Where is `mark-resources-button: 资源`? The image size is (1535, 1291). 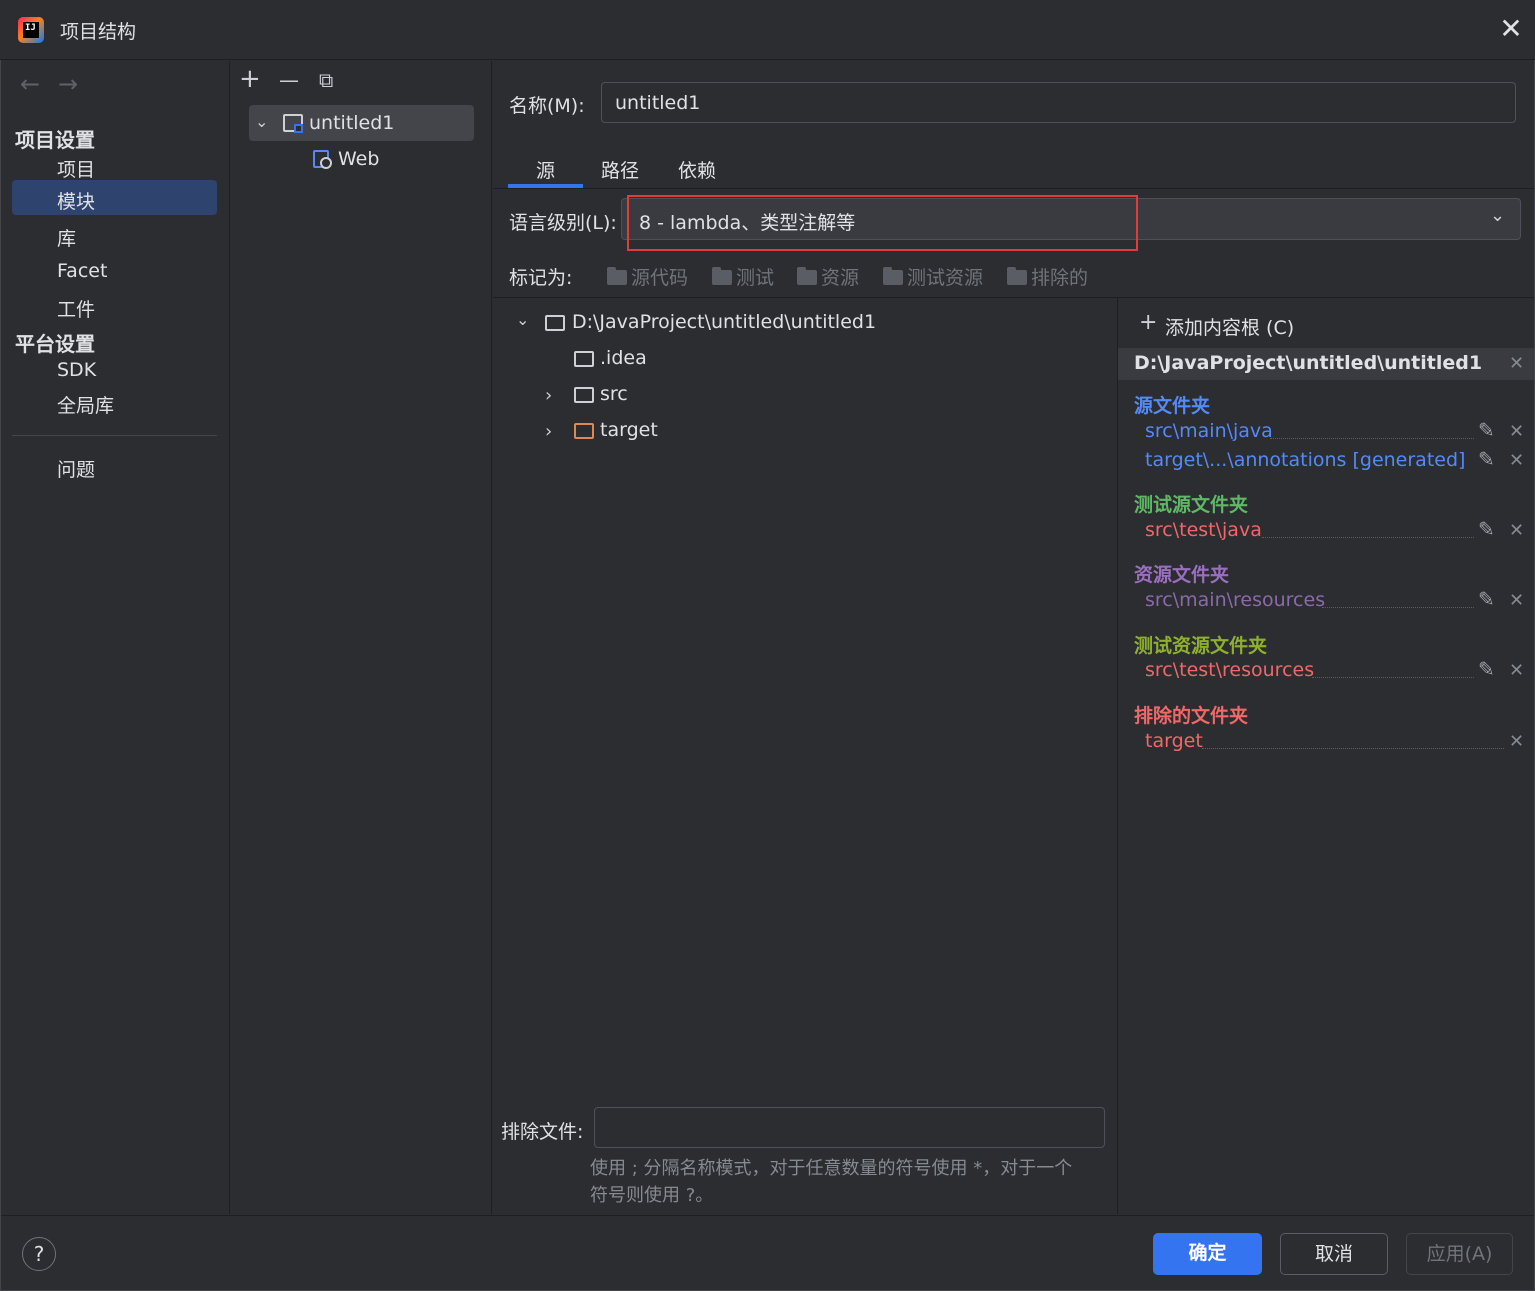
mark-resources-button: 资源 is located at coordinates (828, 276).